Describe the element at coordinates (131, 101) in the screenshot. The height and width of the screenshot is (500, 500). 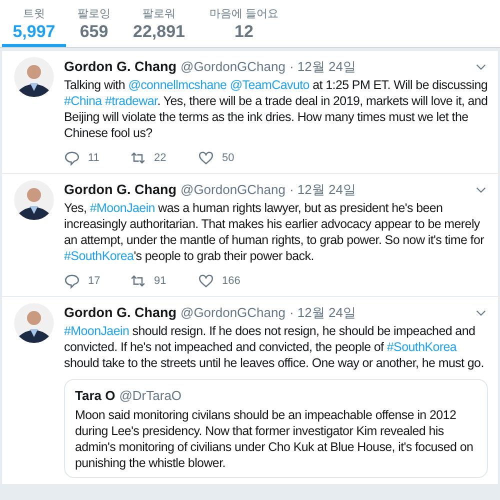
I see `hashtag-link: #tradewar` at that location.